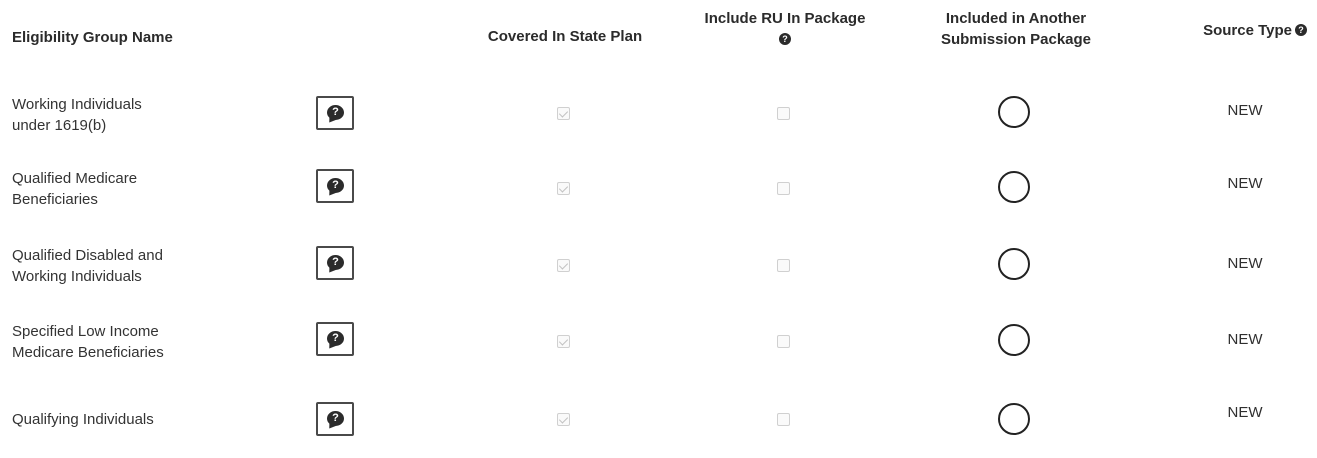  Describe the element at coordinates (88, 352) in the screenshot. I see `eligibility-group-name-line2: Medicare Beneficiaries` at that location.